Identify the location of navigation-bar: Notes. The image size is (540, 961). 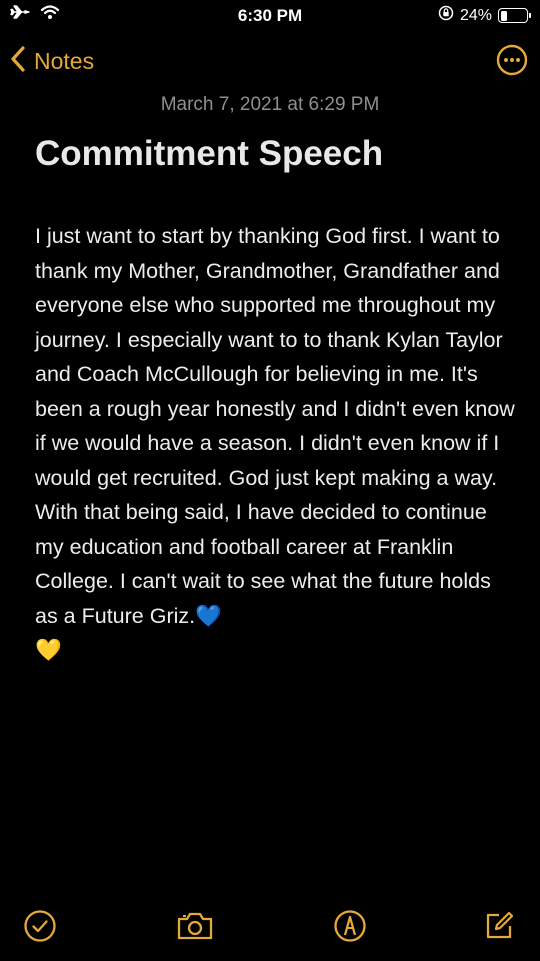
(270, 62).